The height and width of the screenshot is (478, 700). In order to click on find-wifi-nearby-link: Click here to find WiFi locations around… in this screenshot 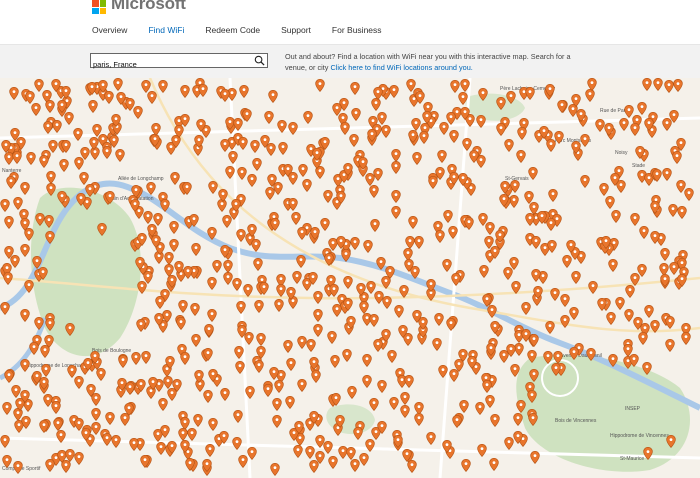, I will do `click(401, 67)`.